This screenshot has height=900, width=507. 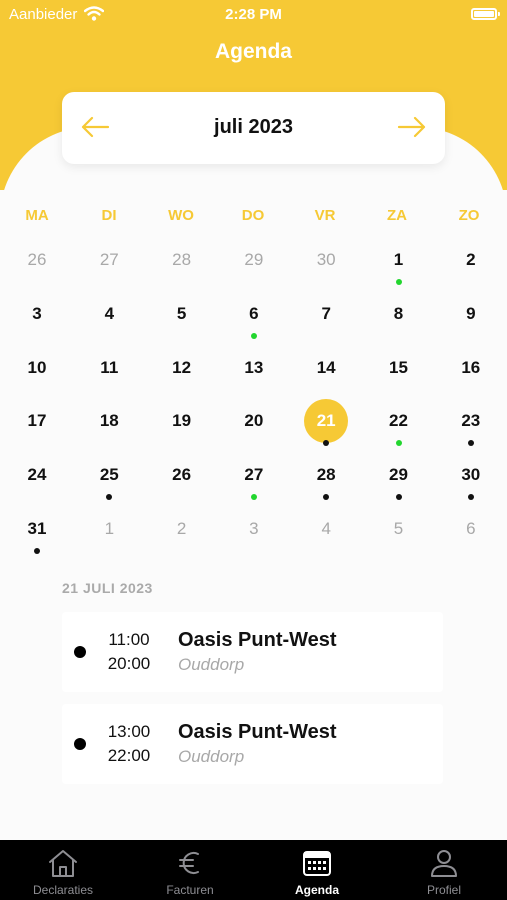 I want to click on event-start-time: 11:00, so click(x=129, y=639).